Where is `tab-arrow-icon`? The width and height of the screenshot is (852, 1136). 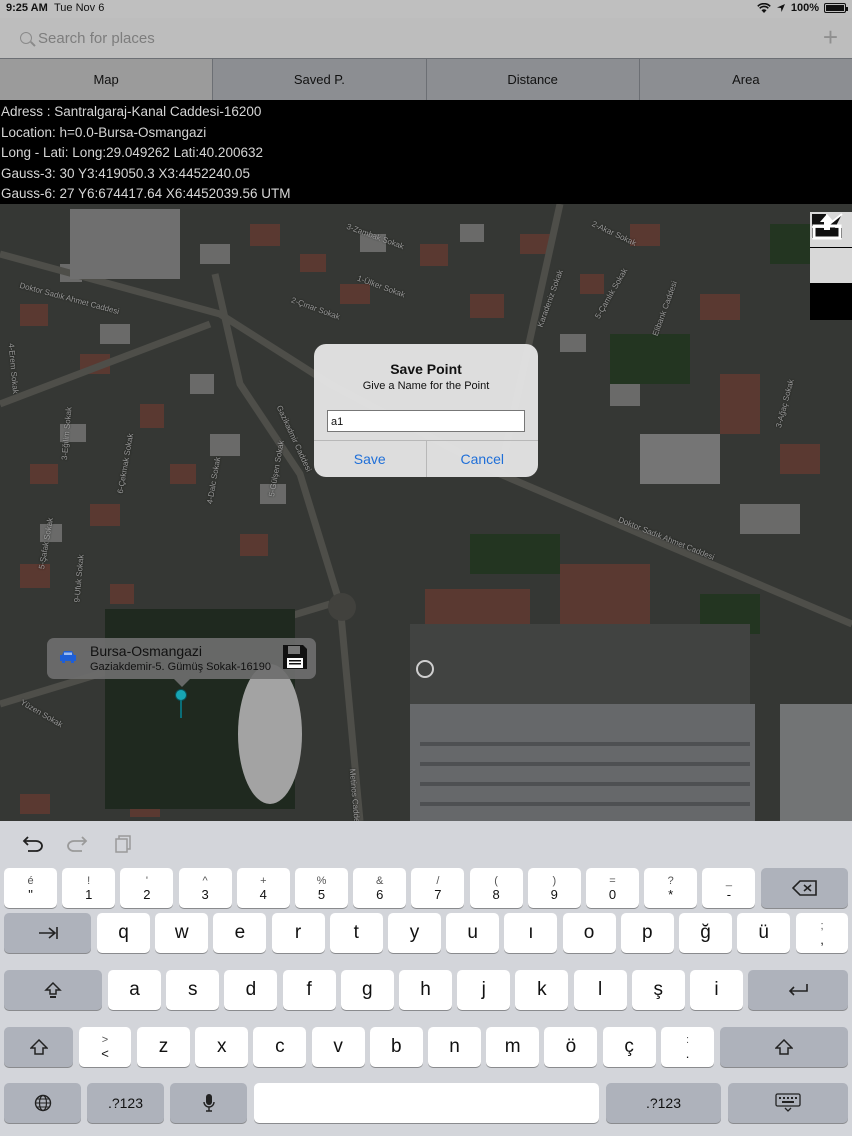
tab-arrow-icon is located at coordinates (48, 933).